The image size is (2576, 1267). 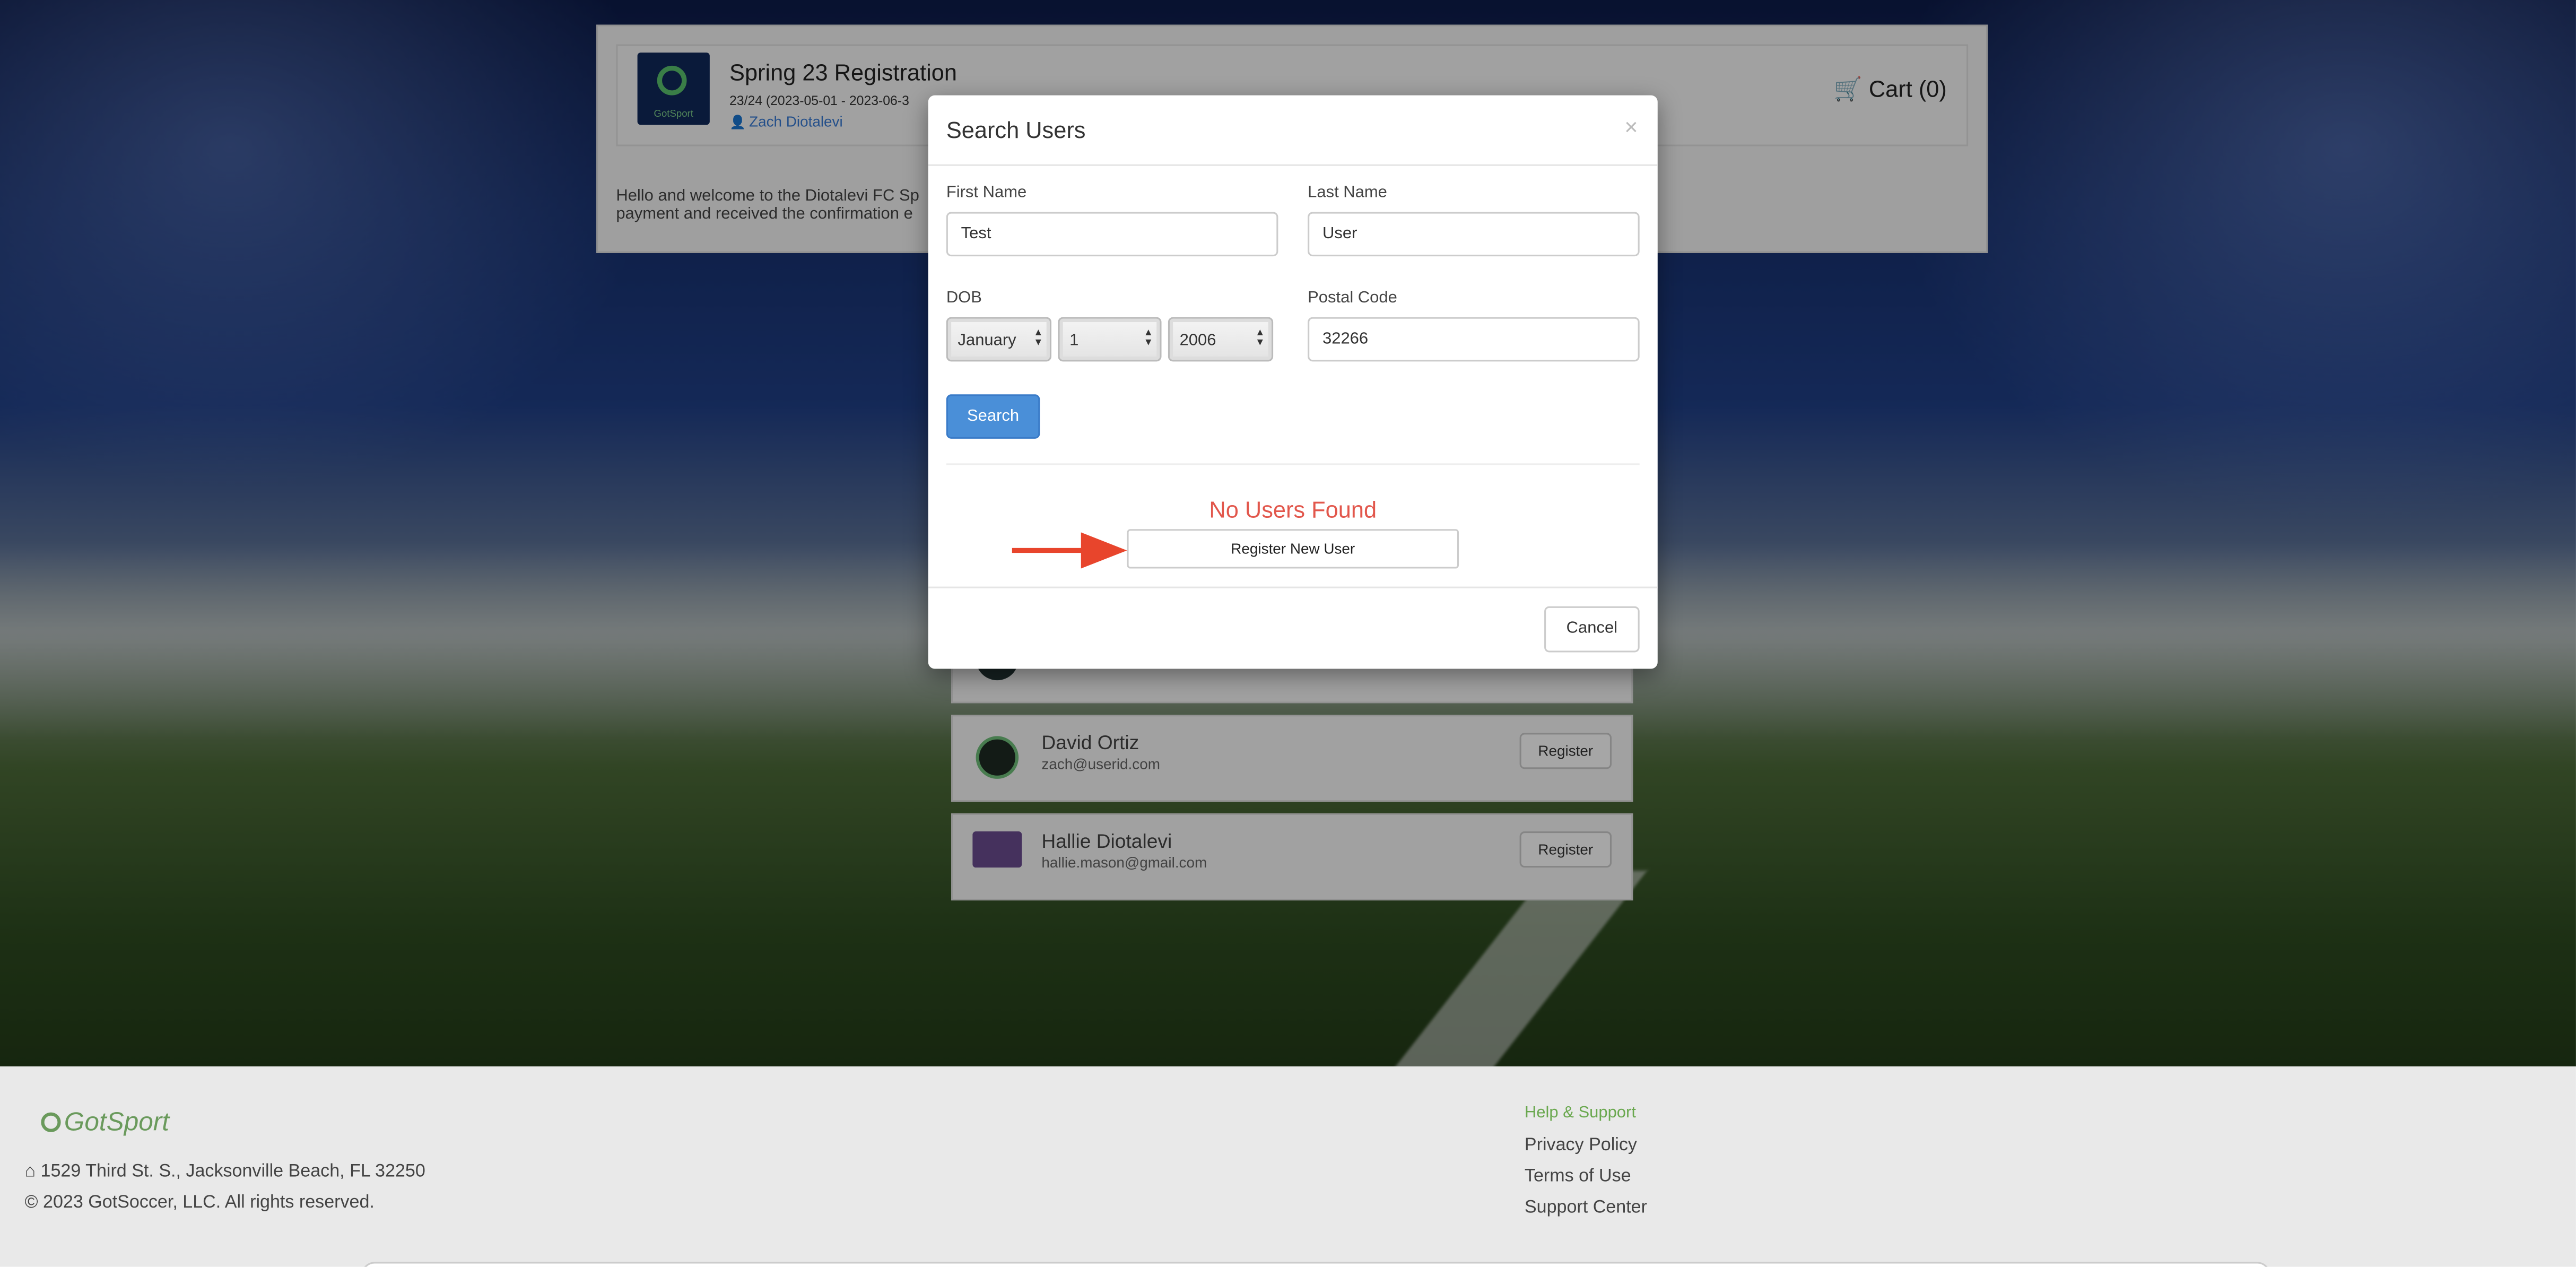 I want to click on help-support-heading: Help & Support, so click(x=1580, y=1113).